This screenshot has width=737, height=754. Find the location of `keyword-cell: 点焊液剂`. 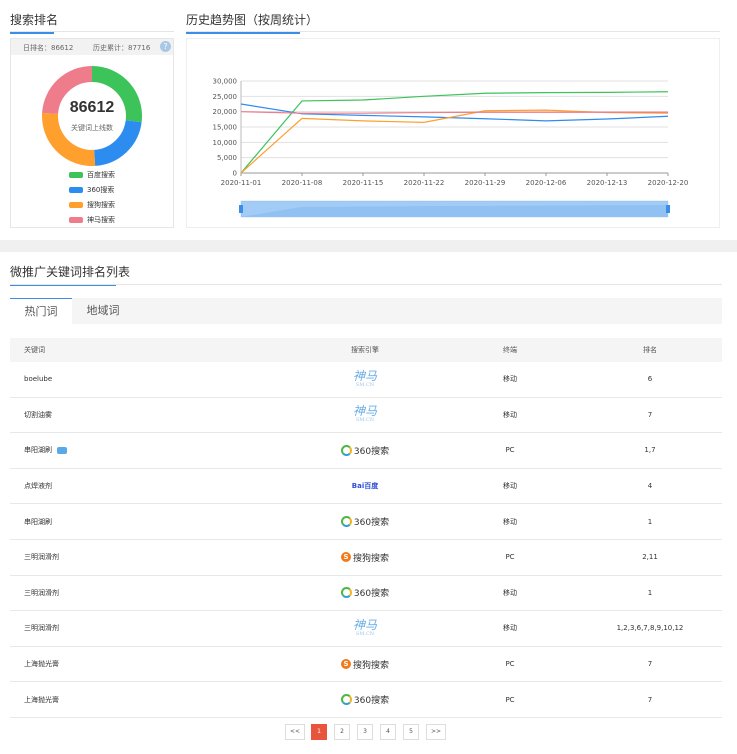

keyword-cell: 点焊液剂 is located at coordinates (38, 486).